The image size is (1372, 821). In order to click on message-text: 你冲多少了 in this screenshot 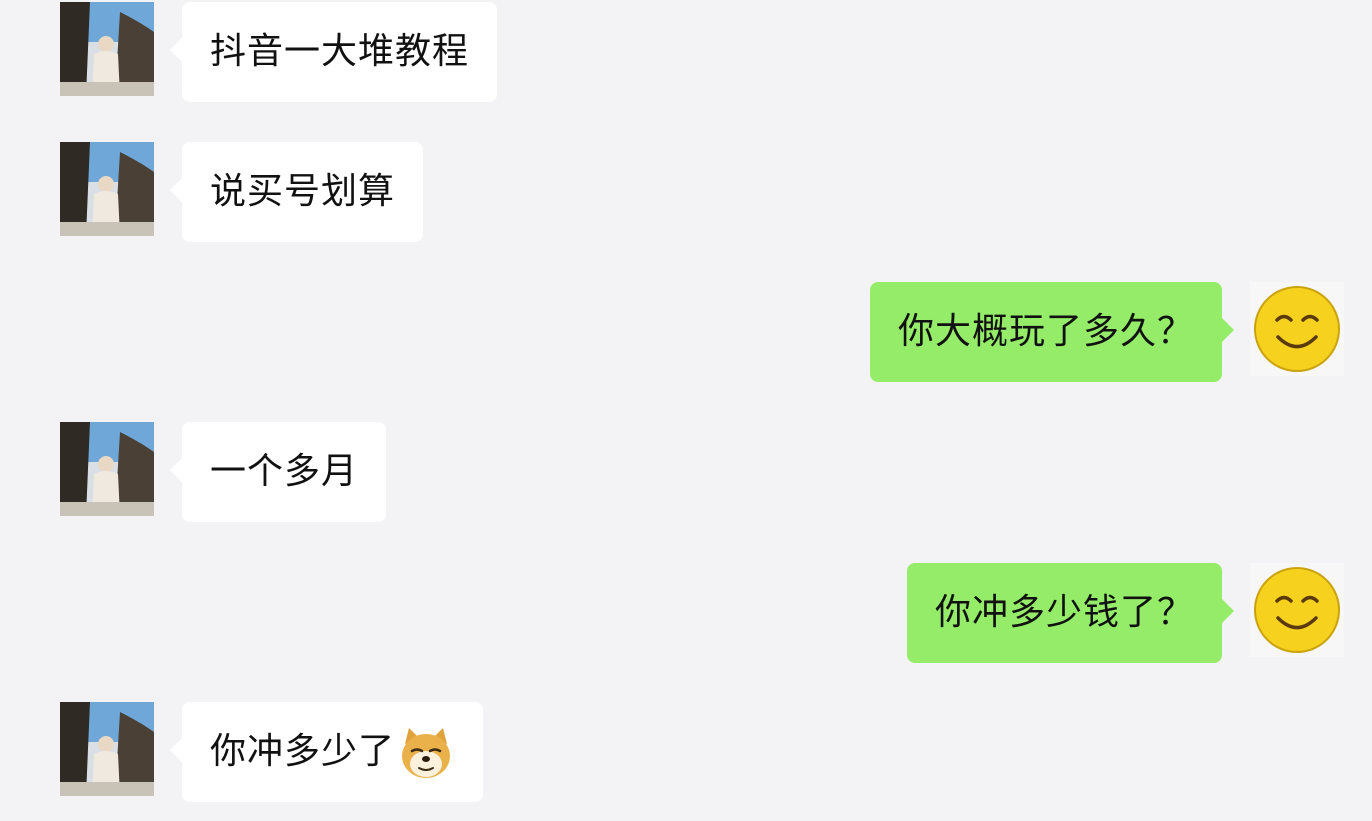, I will do `click(303, 751)`.